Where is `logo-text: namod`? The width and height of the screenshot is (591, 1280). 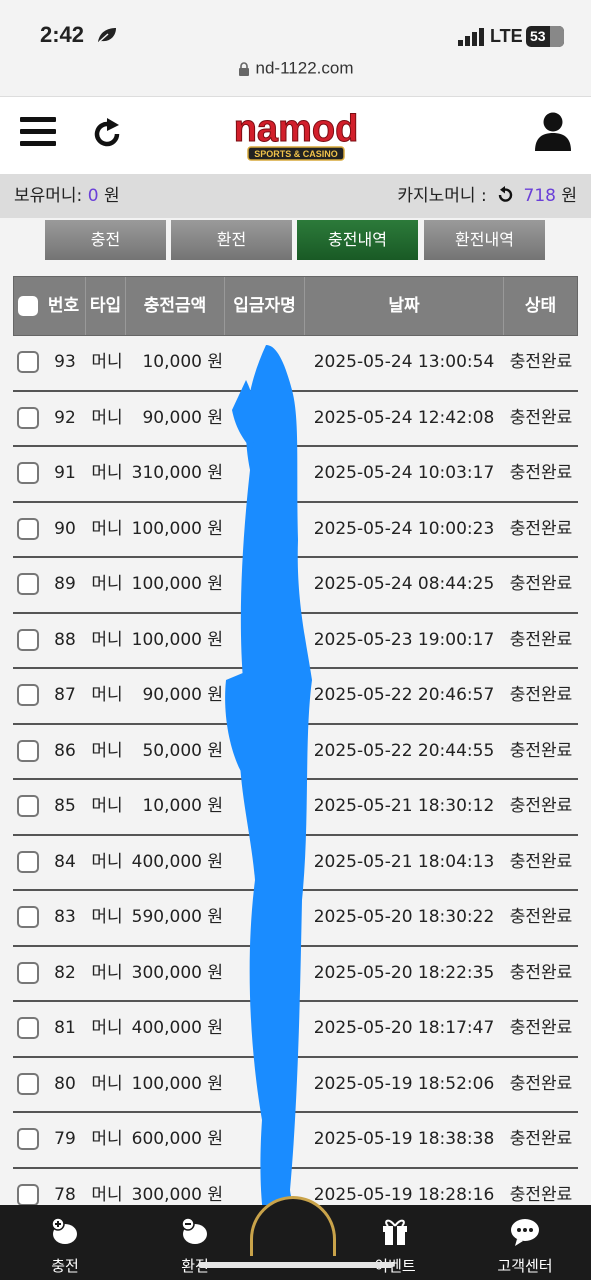
logo-text: namod is located at coordinates (296, 129).